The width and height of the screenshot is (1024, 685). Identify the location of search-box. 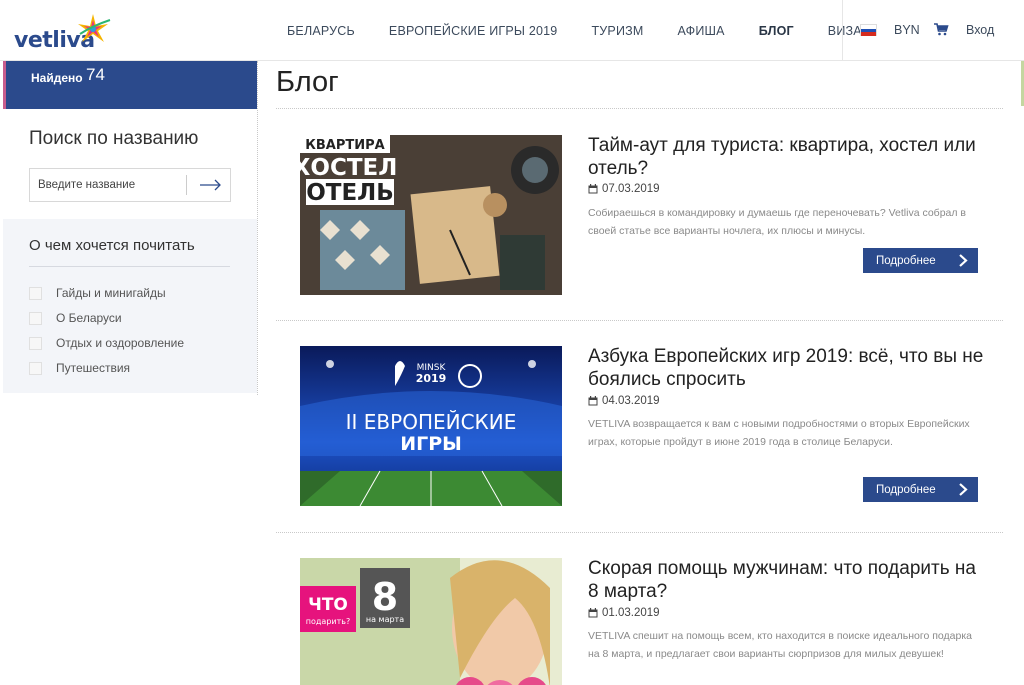
(130, 185).